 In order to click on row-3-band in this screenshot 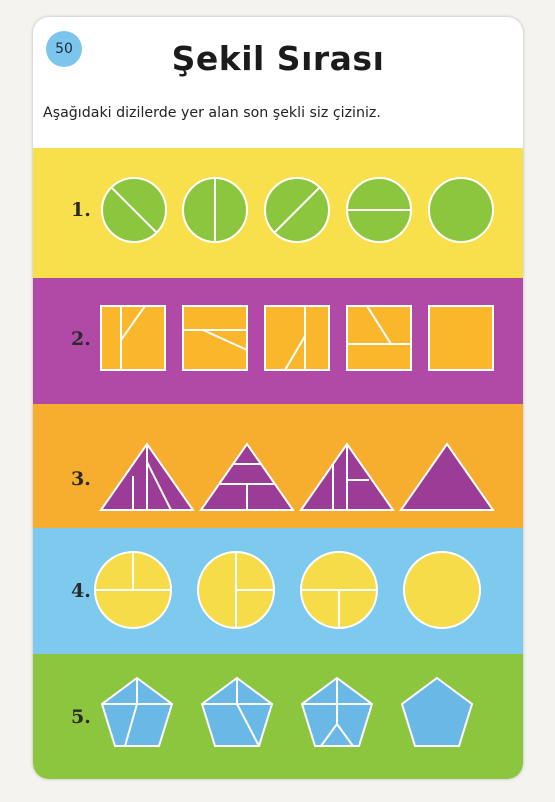, I will do `click(278, 466)`.